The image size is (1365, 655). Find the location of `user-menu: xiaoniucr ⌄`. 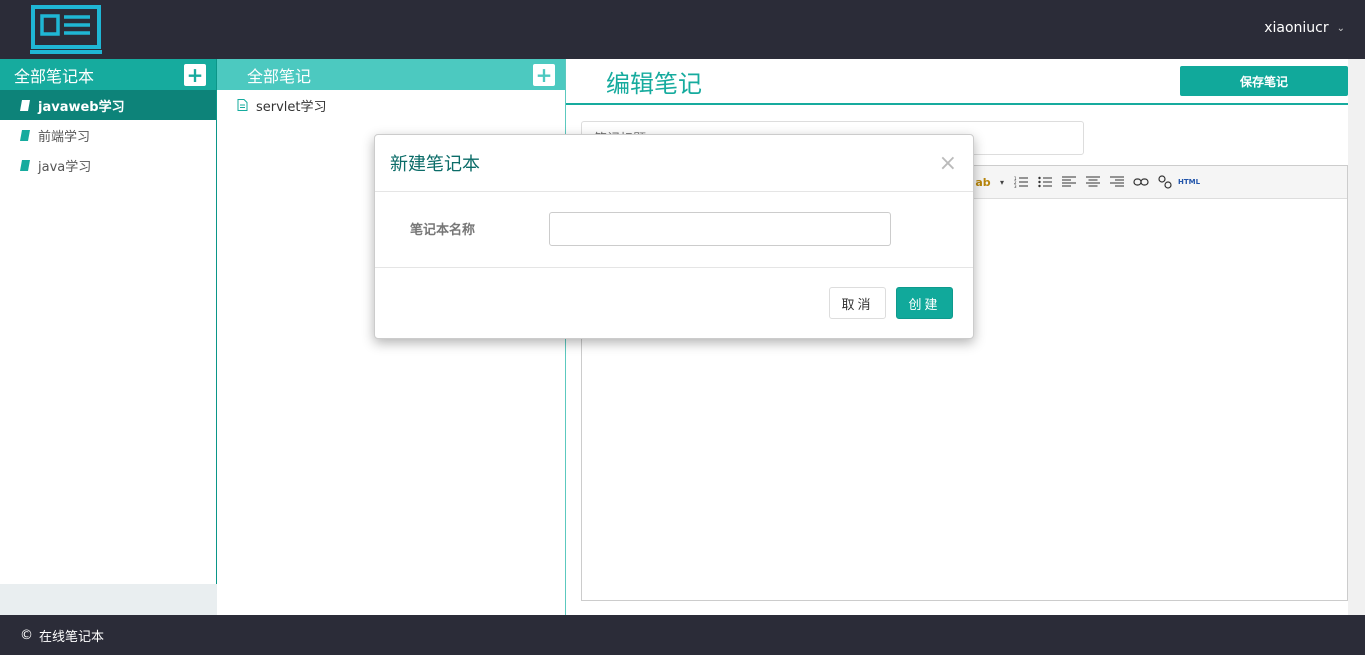

user-menu: xiaoniucr ⌄ is located at coordinates (1304, 28).